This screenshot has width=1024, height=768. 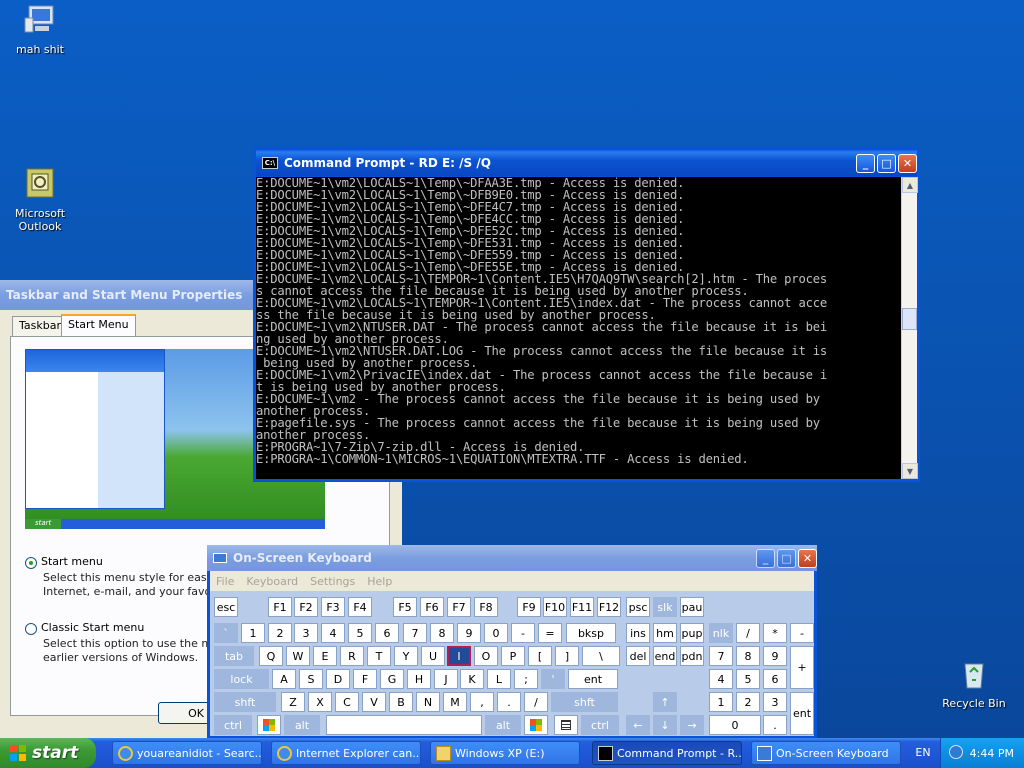 What do you see at coordinates (365, 679) in the screenshot?
I see `key-f: F` at bounding box center [365, 679].